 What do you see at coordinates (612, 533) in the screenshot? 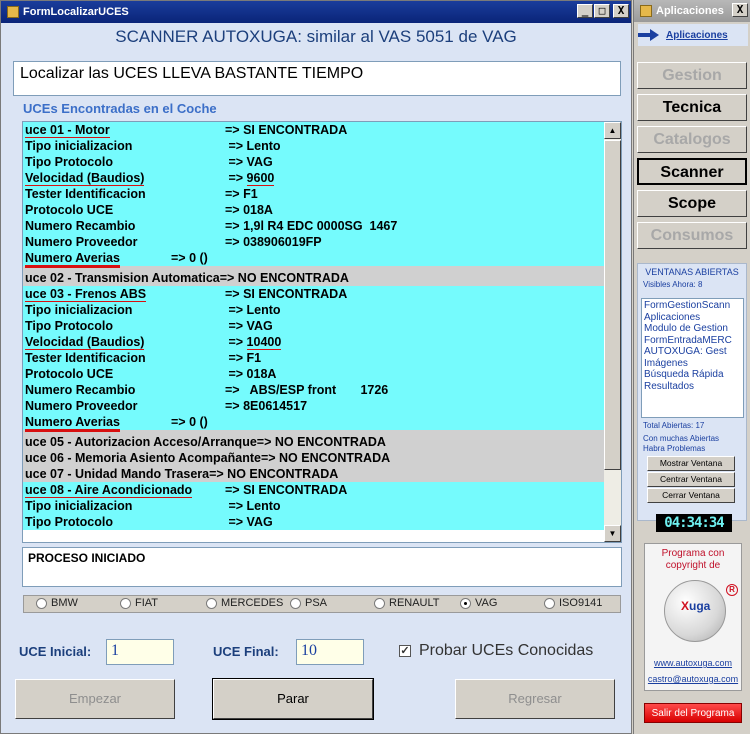
I see `scroll-down-icon: ▼` at bounding box center [612, 533].